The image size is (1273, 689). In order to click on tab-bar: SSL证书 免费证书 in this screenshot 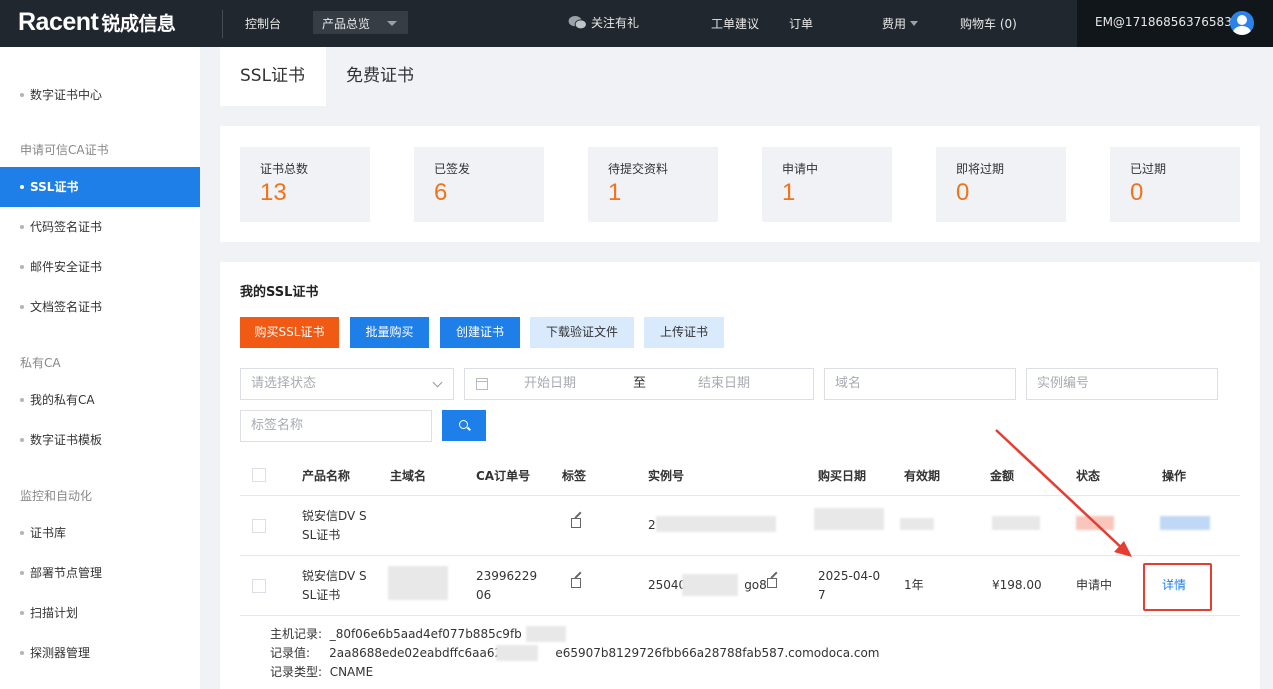, I will do `click(746, 76)`.